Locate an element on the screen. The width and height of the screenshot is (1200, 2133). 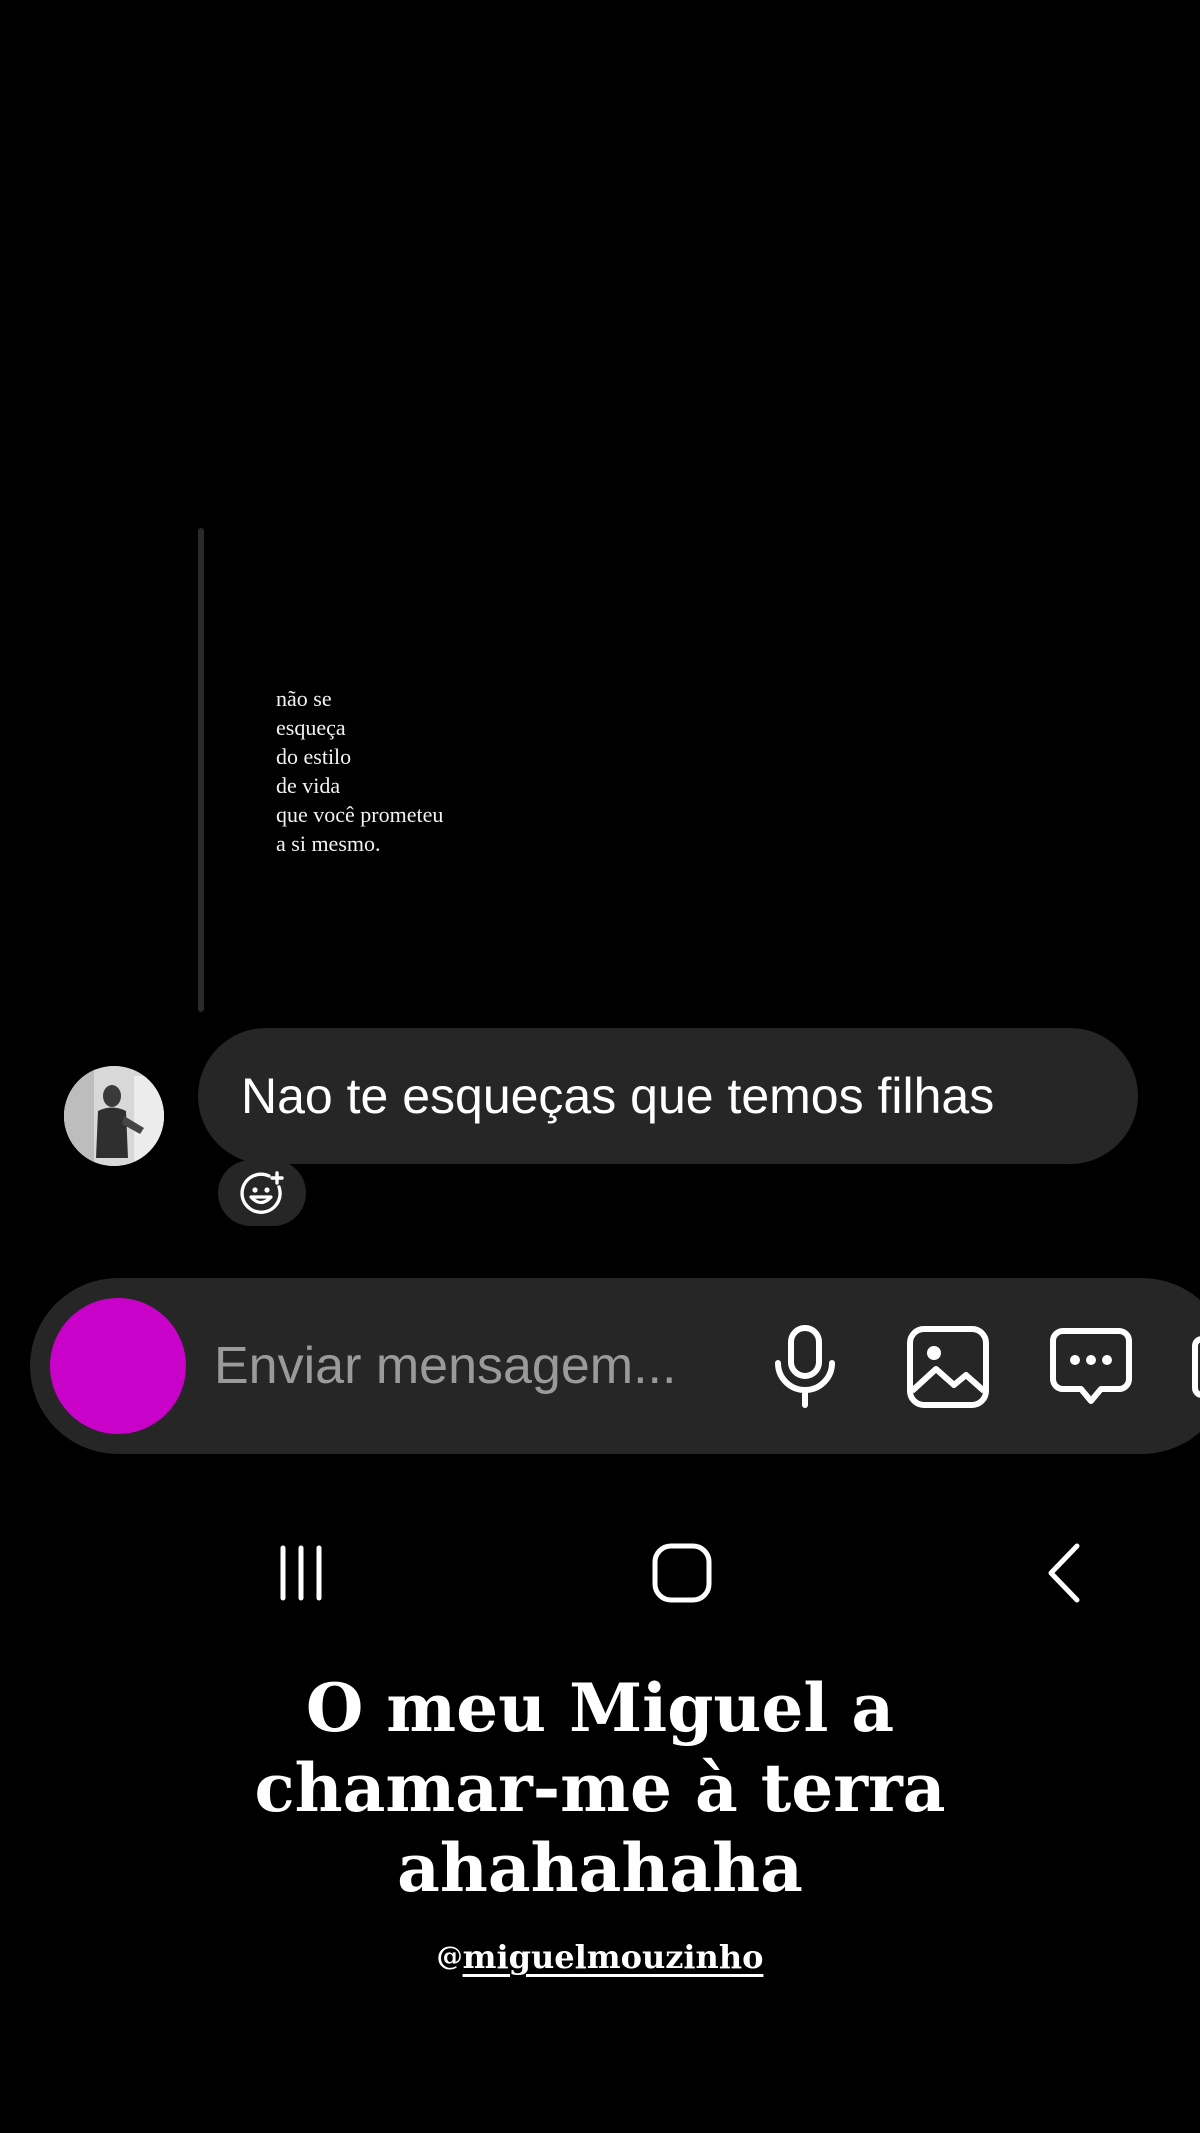
caption-line: O meu Miguel a is located at coordinates (600, 1708).